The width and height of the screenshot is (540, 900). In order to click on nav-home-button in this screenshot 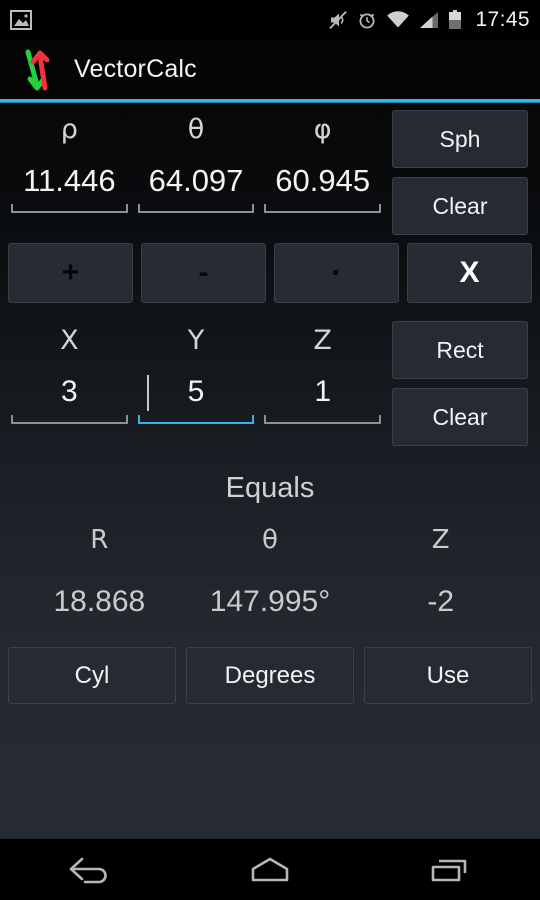, I will do `click(270, 870)`.